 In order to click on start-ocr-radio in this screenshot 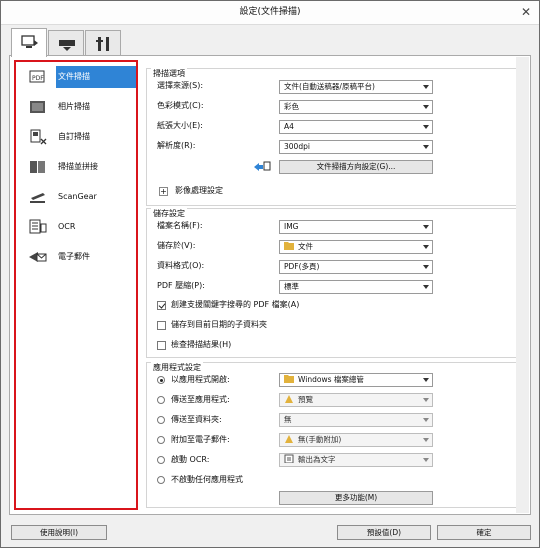, I will do `click(161, 460)`.